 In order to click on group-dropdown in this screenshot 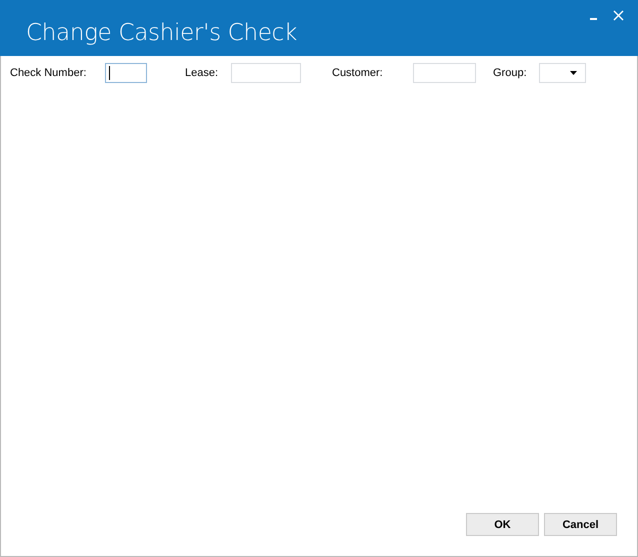, I will do `click(562, 73)`.